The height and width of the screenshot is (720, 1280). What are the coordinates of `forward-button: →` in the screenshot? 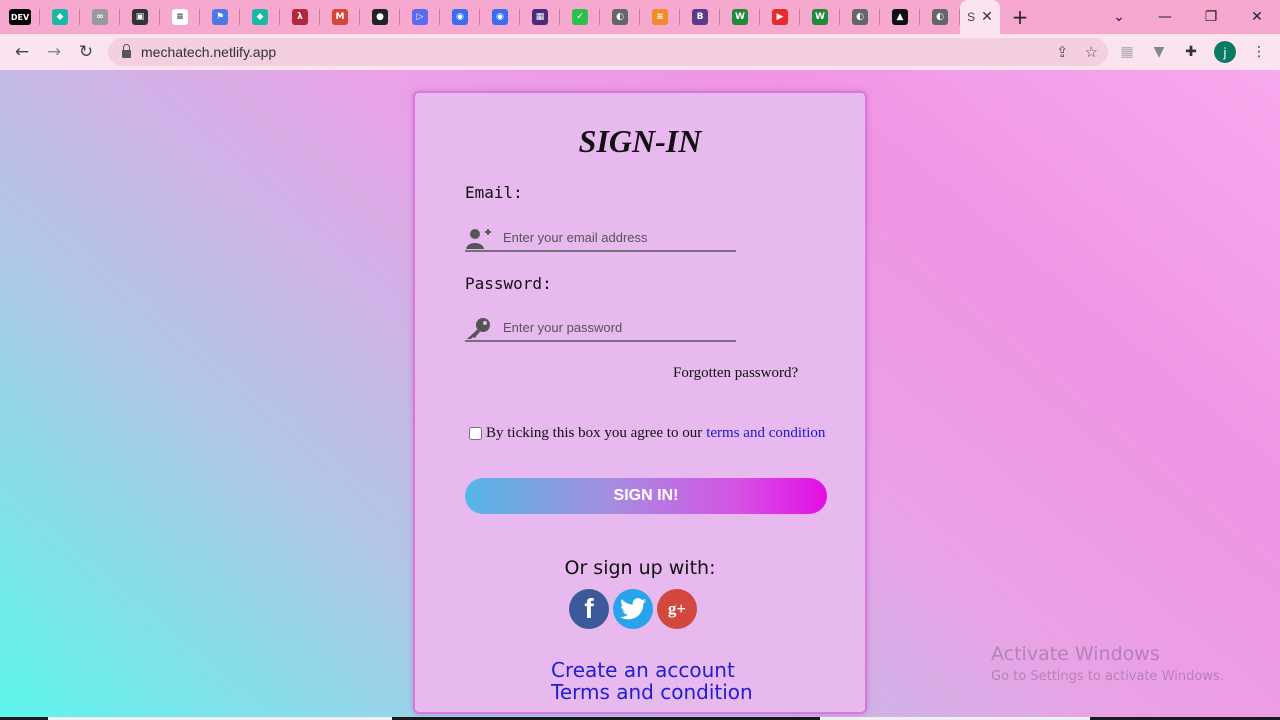 It's located at (54, 52).